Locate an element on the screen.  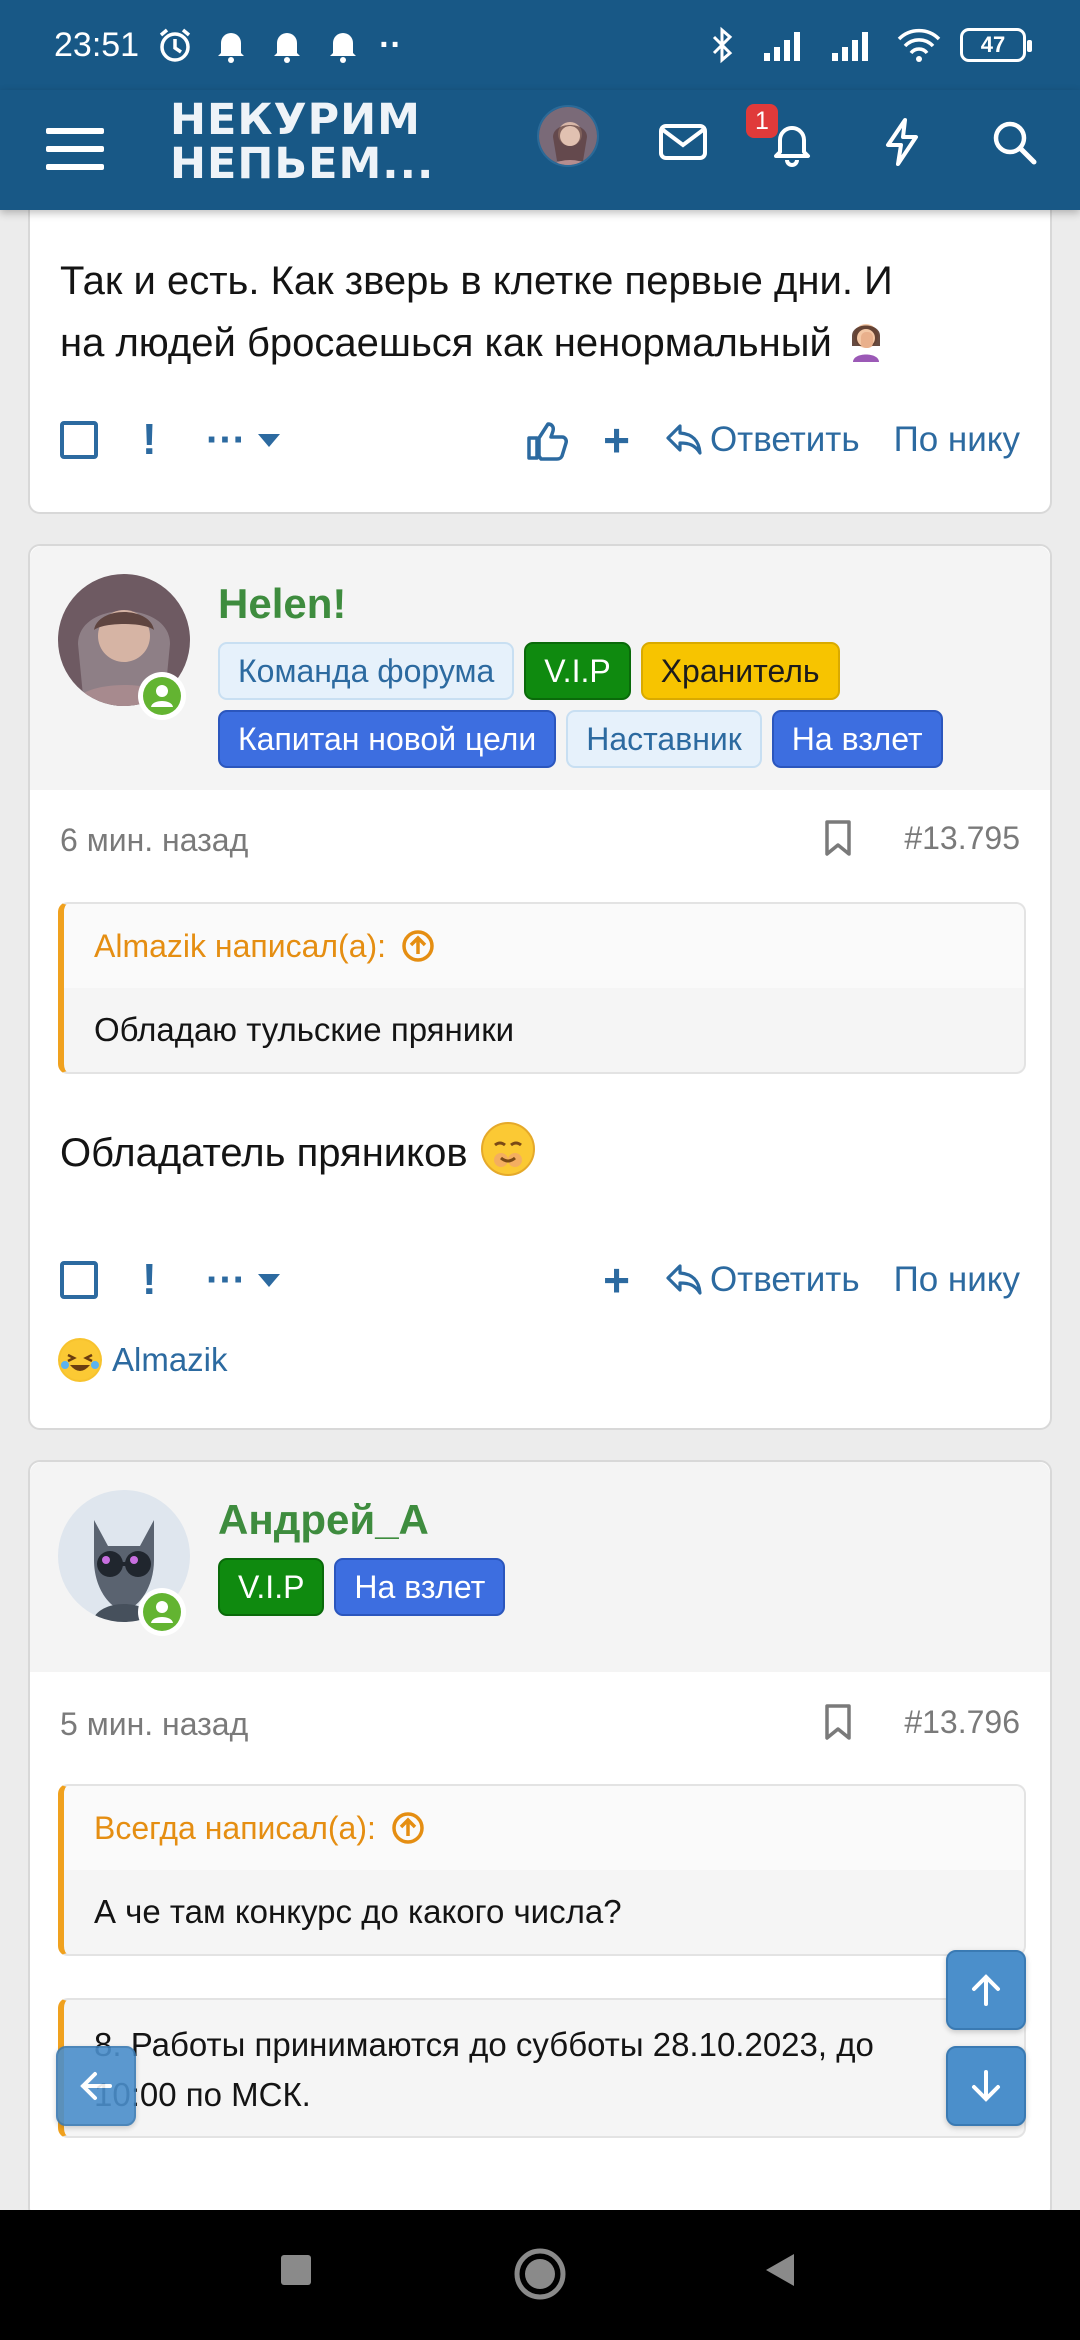
recent-apps-icon is located at coordinates (296, 2270).